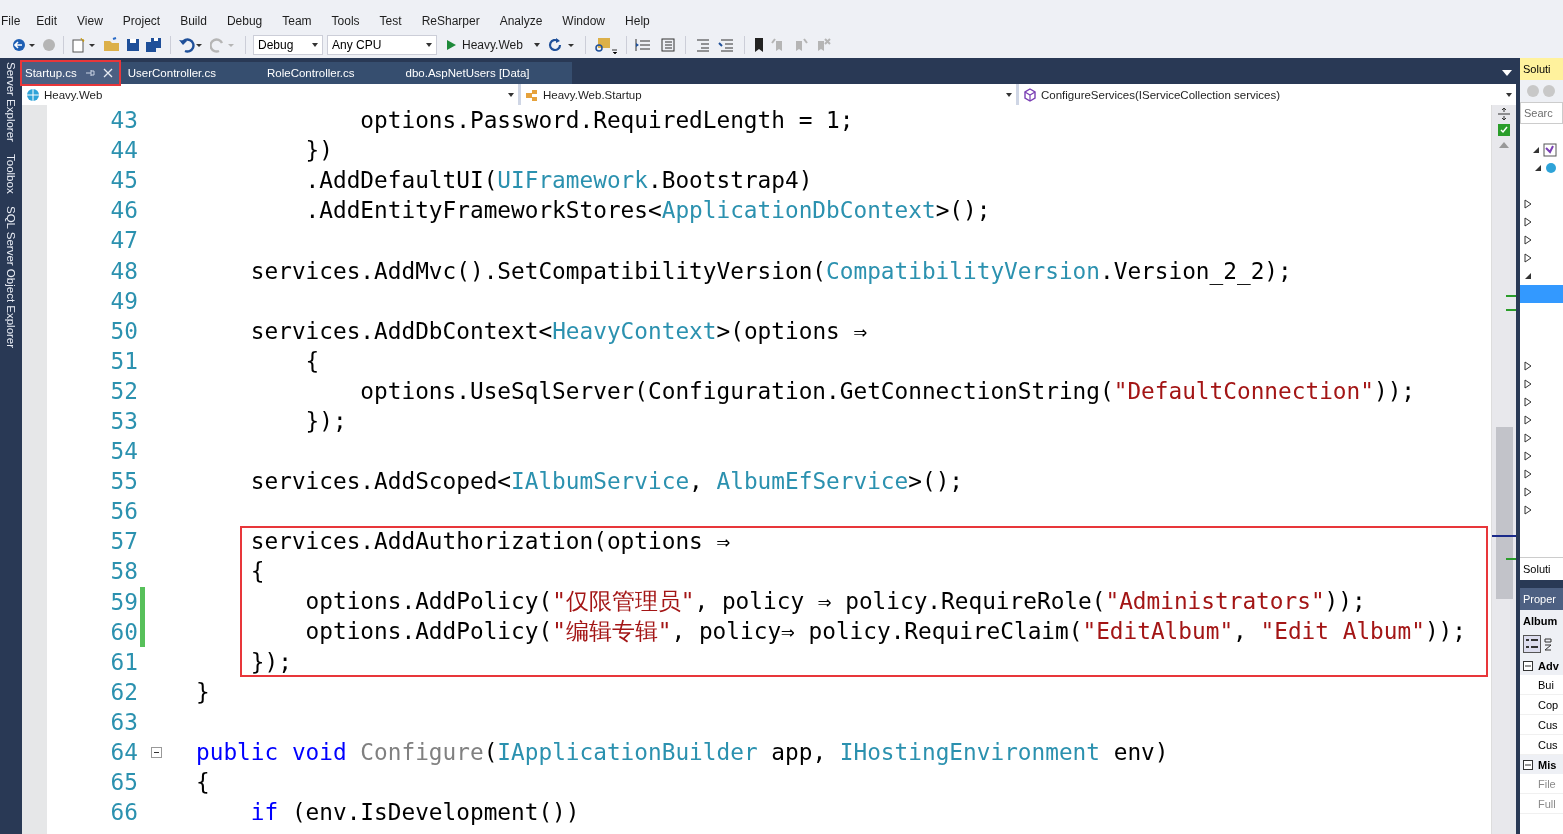 Image resolution: width=1563 pixels, height=834 pixels. What do you see at coordinates (146, 21) in the screenshot?
I see `menu-item: Project` at bounding box center [146, 21].